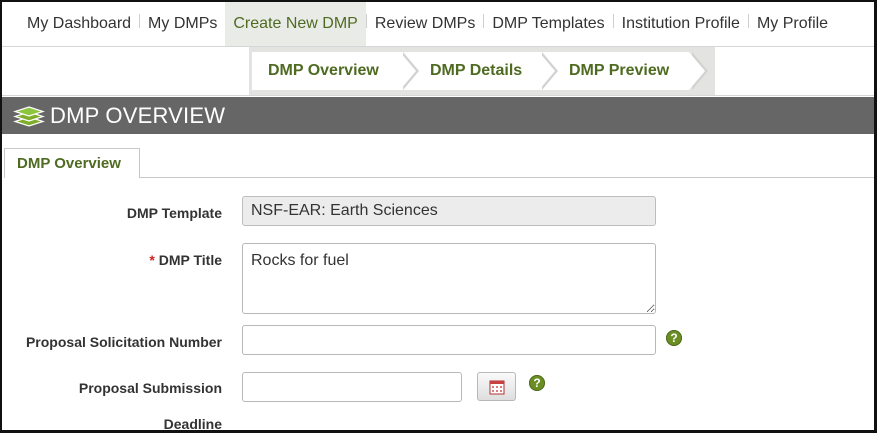  I want to click on calendar-icon, so click(496, 387).